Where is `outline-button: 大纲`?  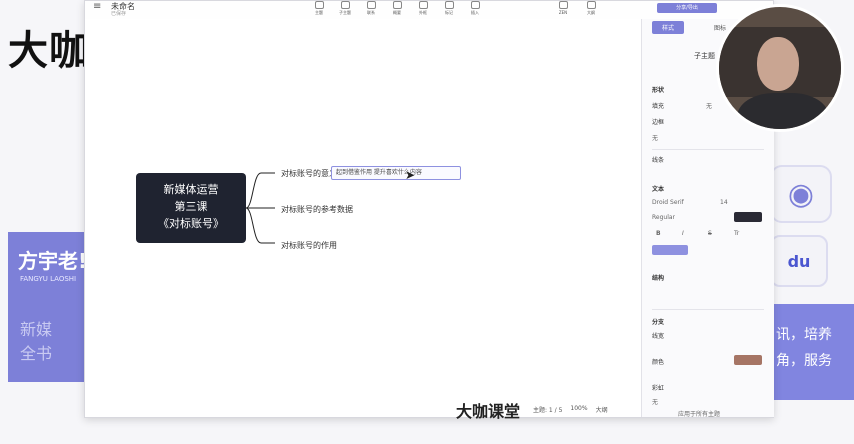 outline-button: 大纲 is located at coordinates (591, 8).